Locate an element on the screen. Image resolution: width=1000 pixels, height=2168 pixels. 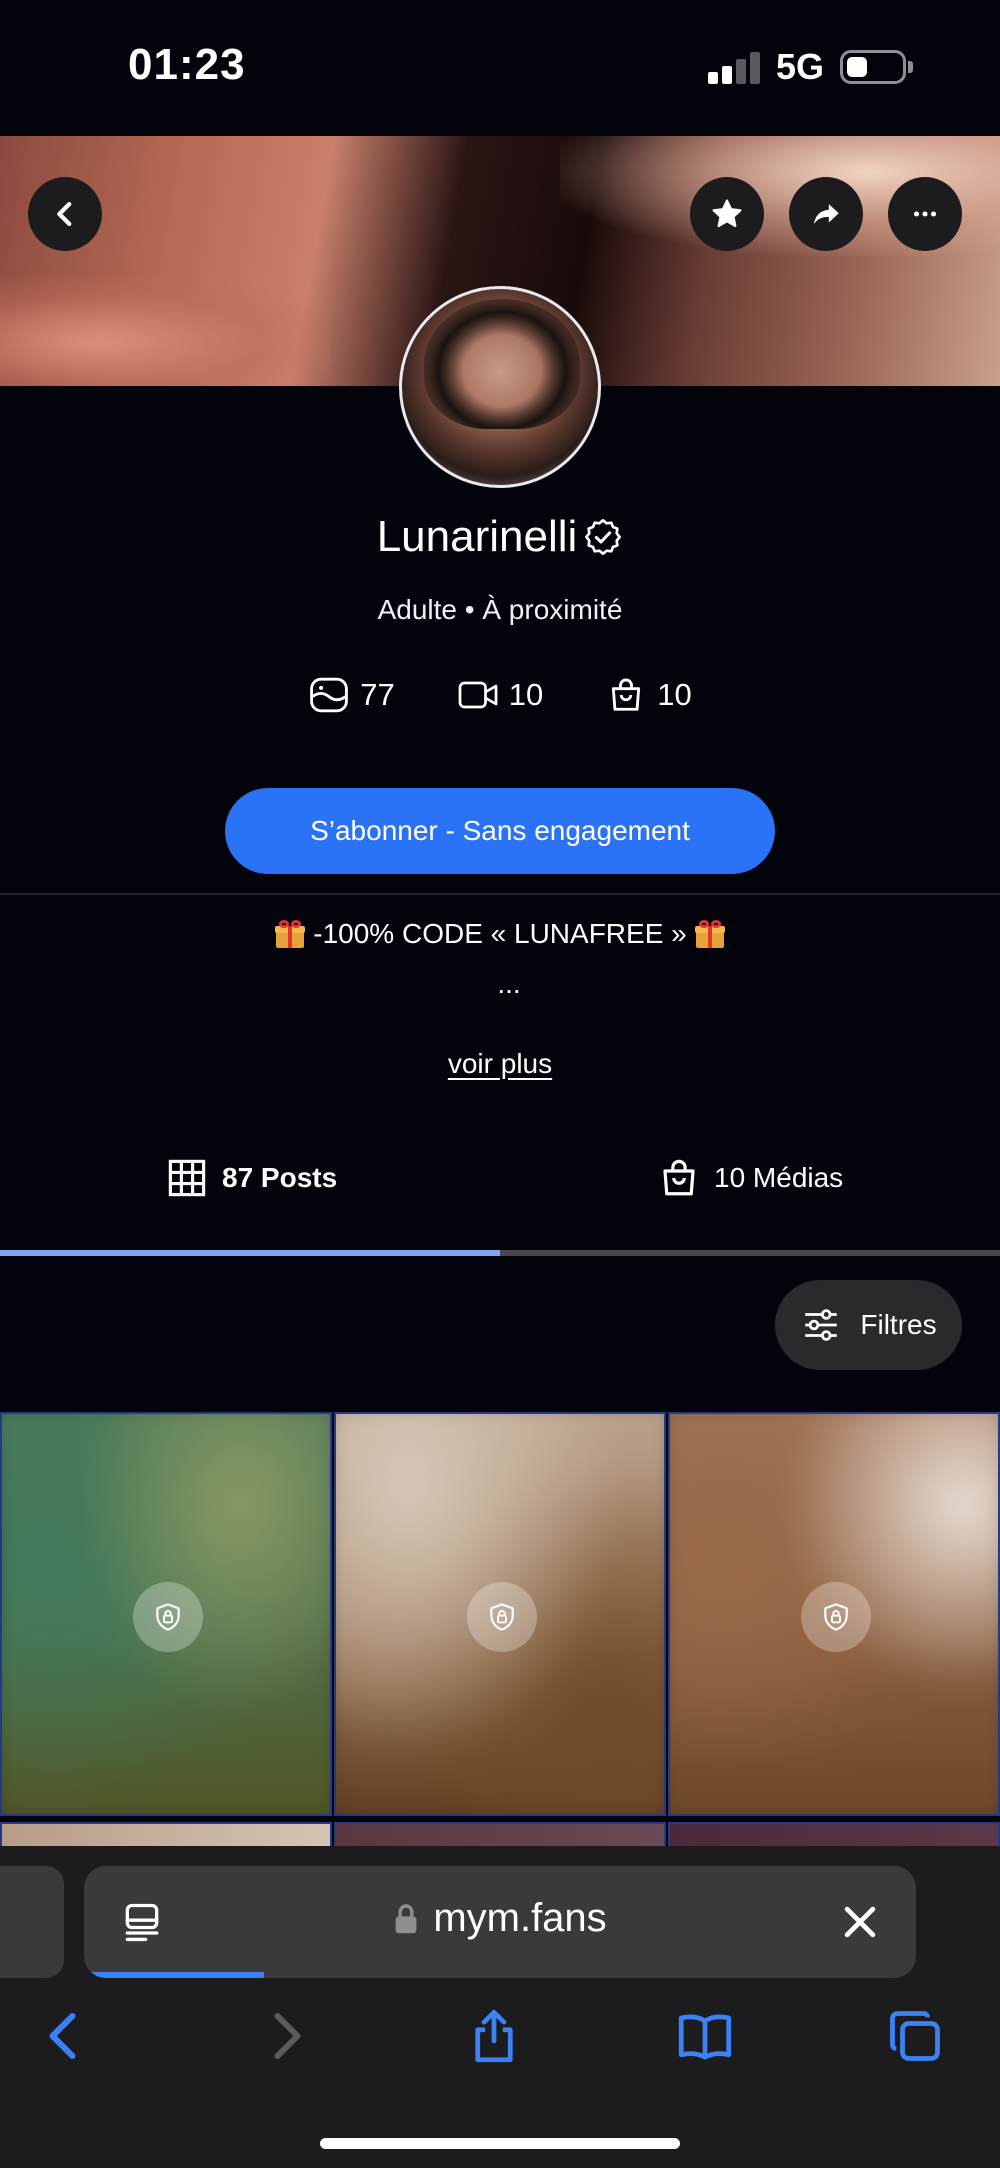
stat-shop: 10 is located at coordinates (648, 695).